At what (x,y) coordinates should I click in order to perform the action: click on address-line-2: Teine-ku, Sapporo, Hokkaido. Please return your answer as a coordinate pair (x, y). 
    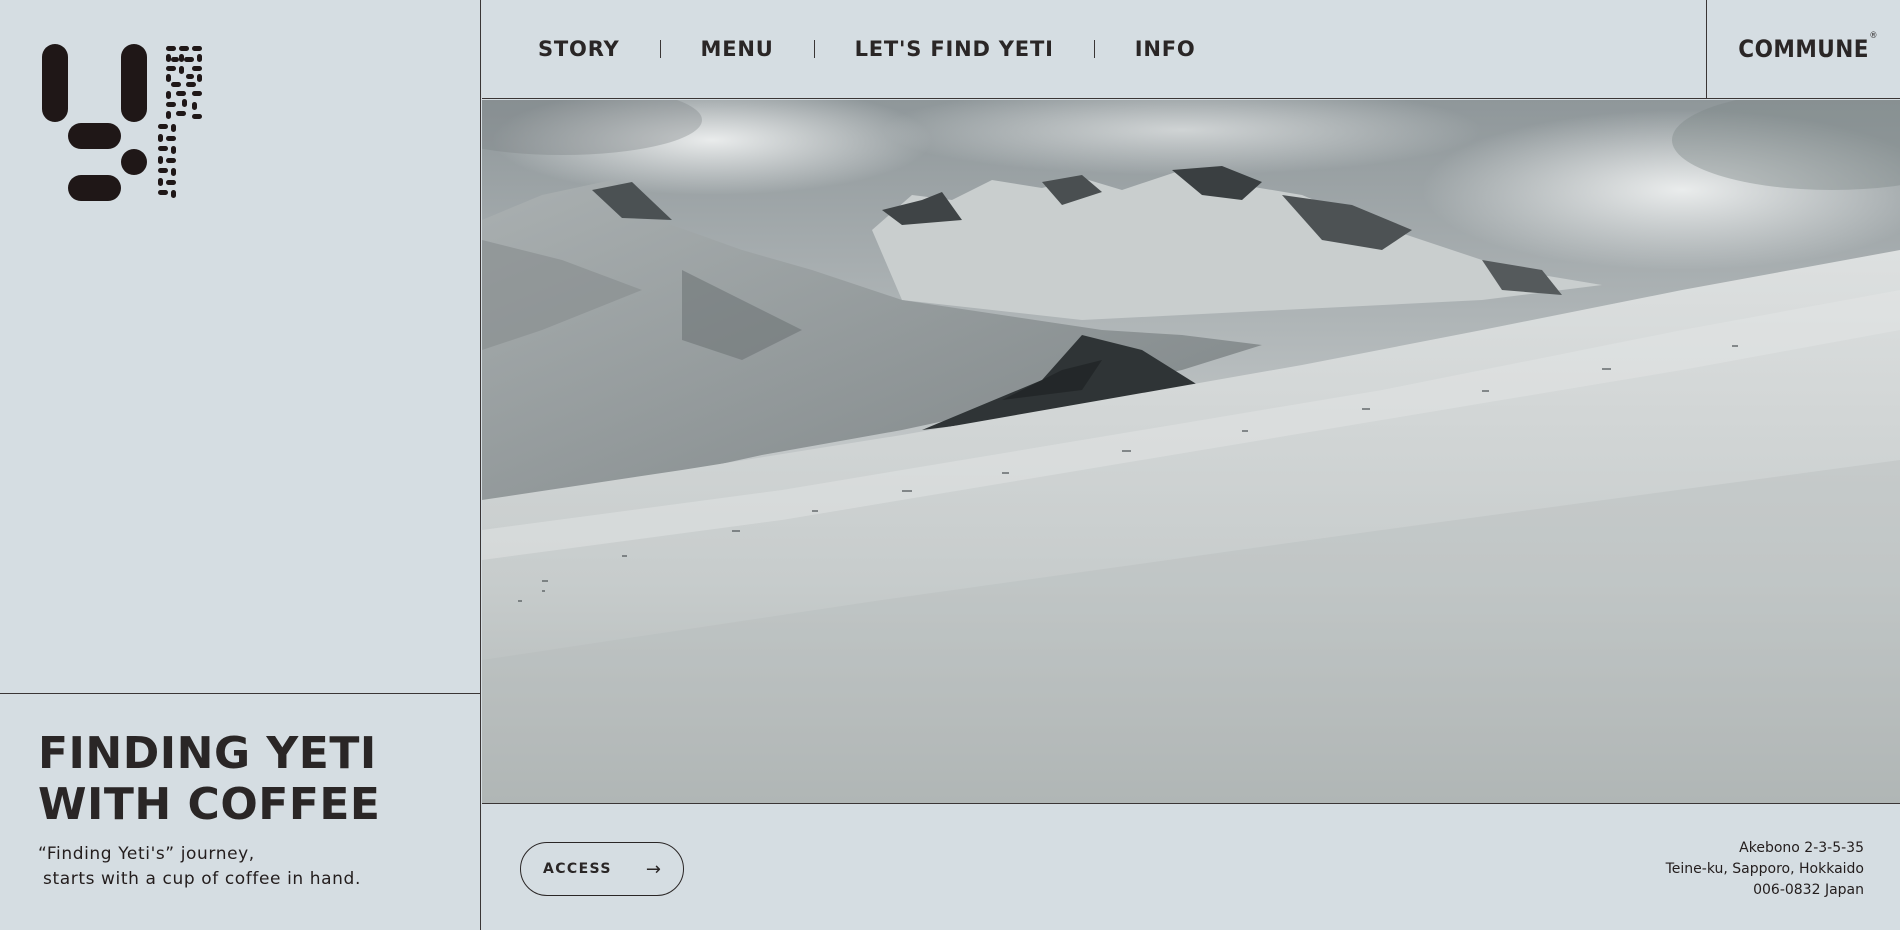
    Looking at the image, I should click on (1764, 869).